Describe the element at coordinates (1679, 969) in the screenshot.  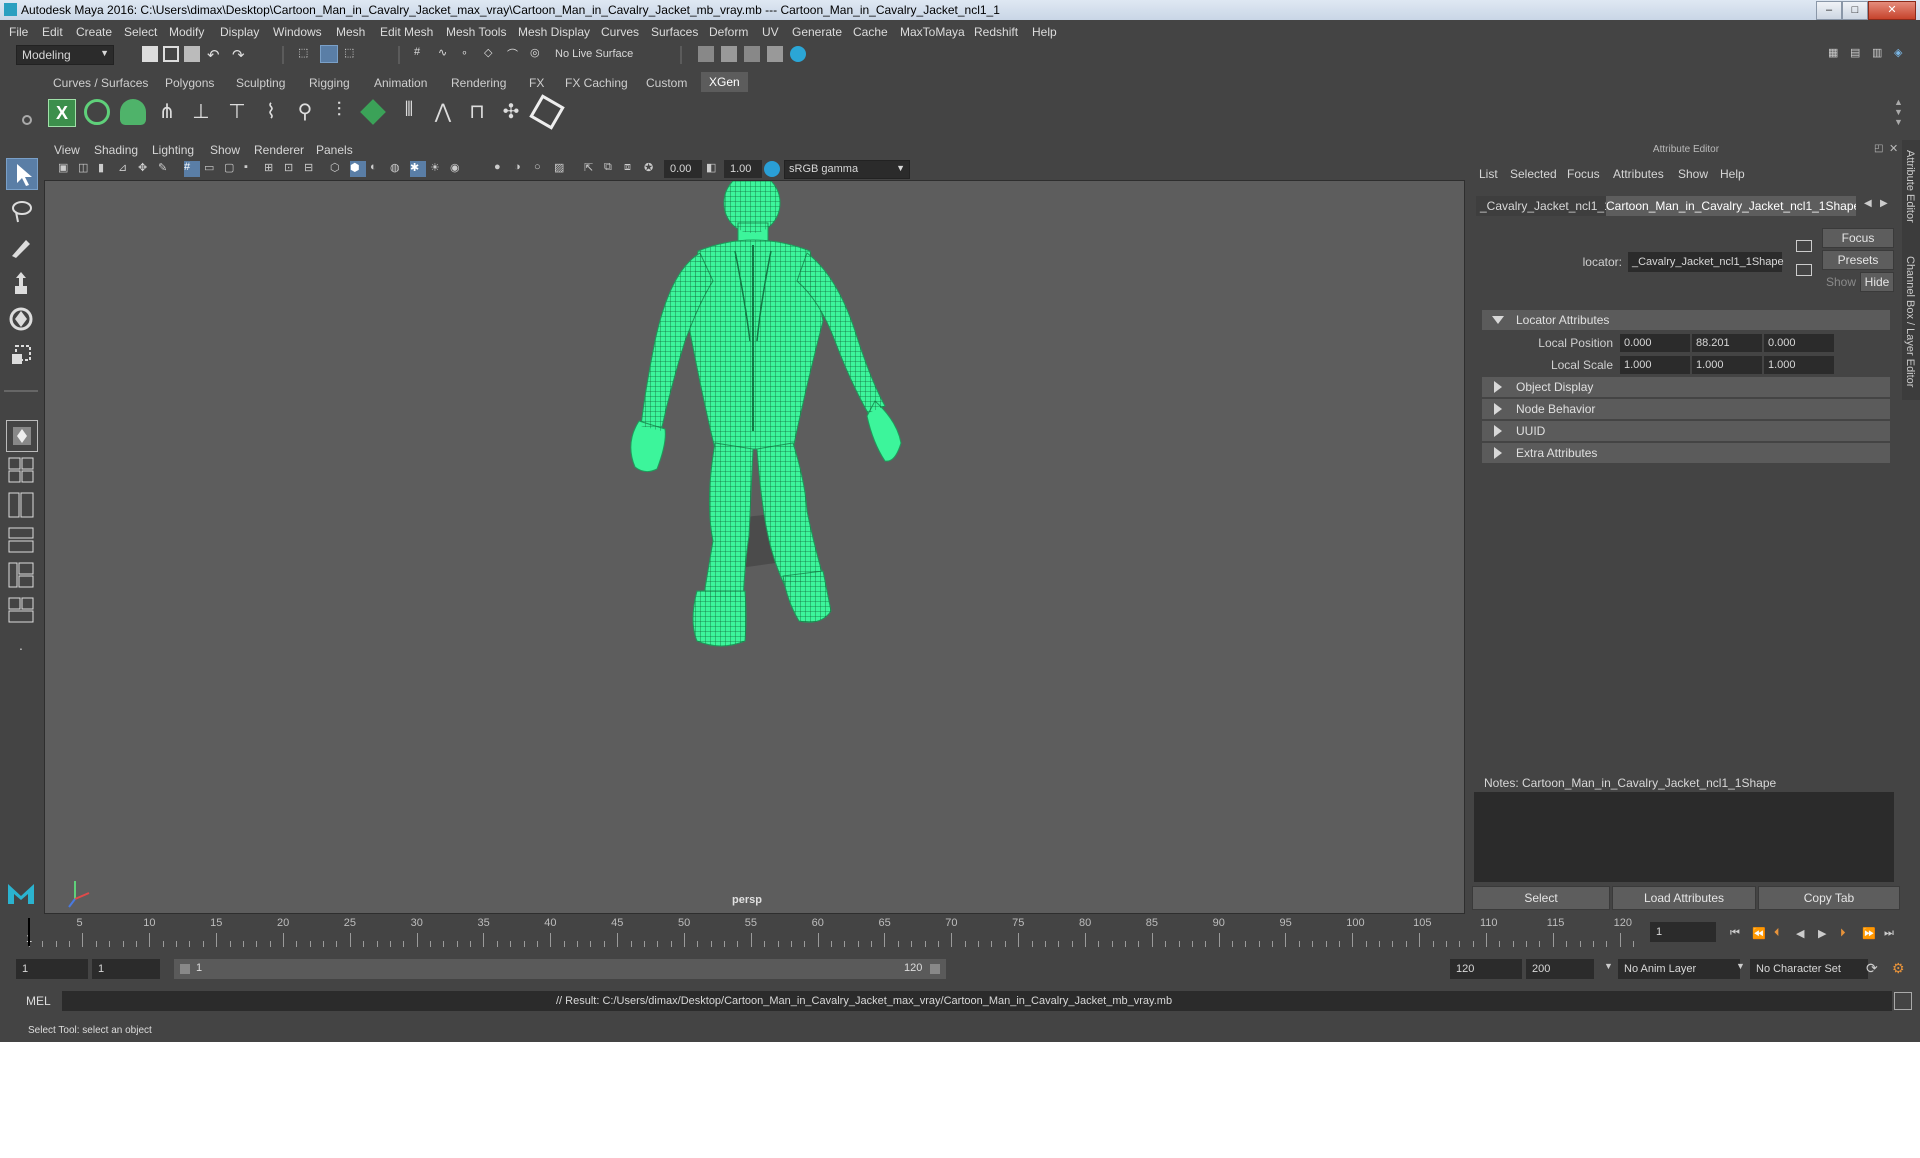
I see `anim-layer-dropdown: No Anim Layer` at that location.